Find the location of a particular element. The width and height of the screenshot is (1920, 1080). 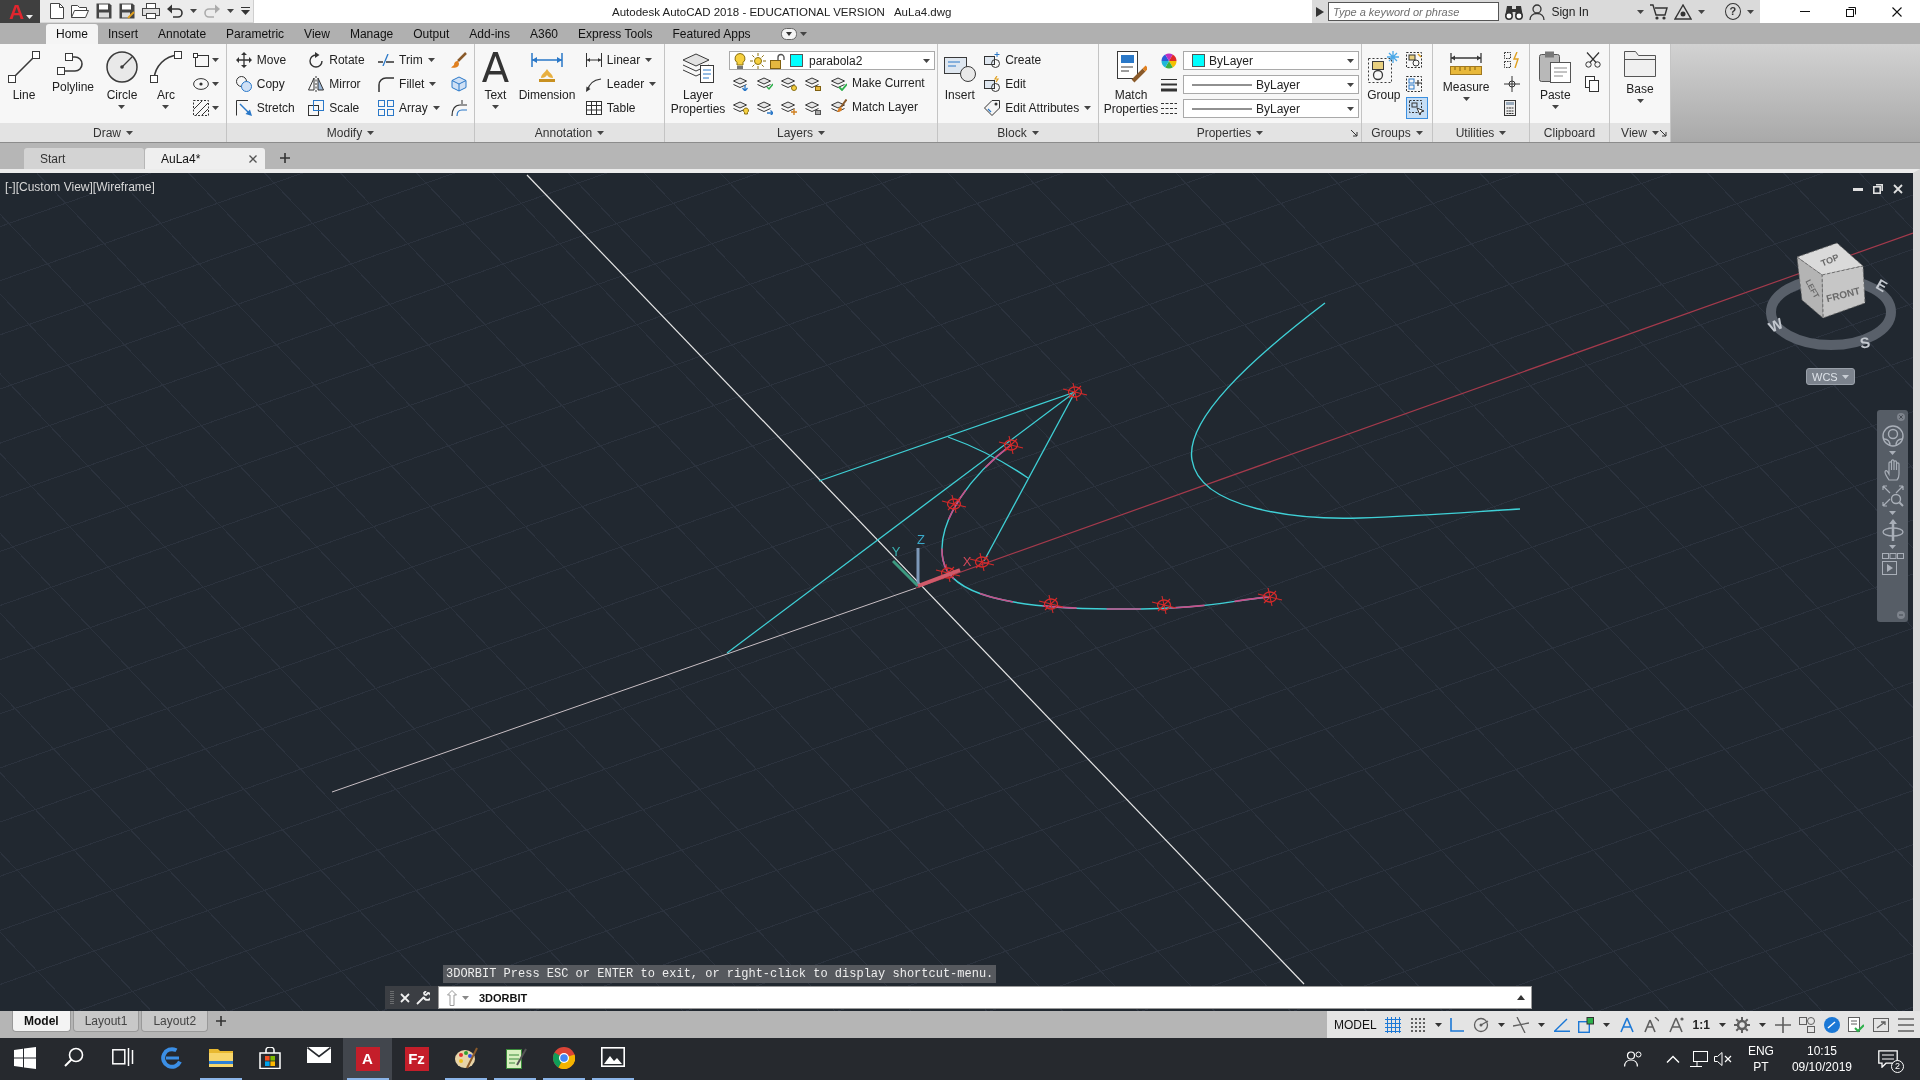

grip-icon is located at coordinates (392, 997).